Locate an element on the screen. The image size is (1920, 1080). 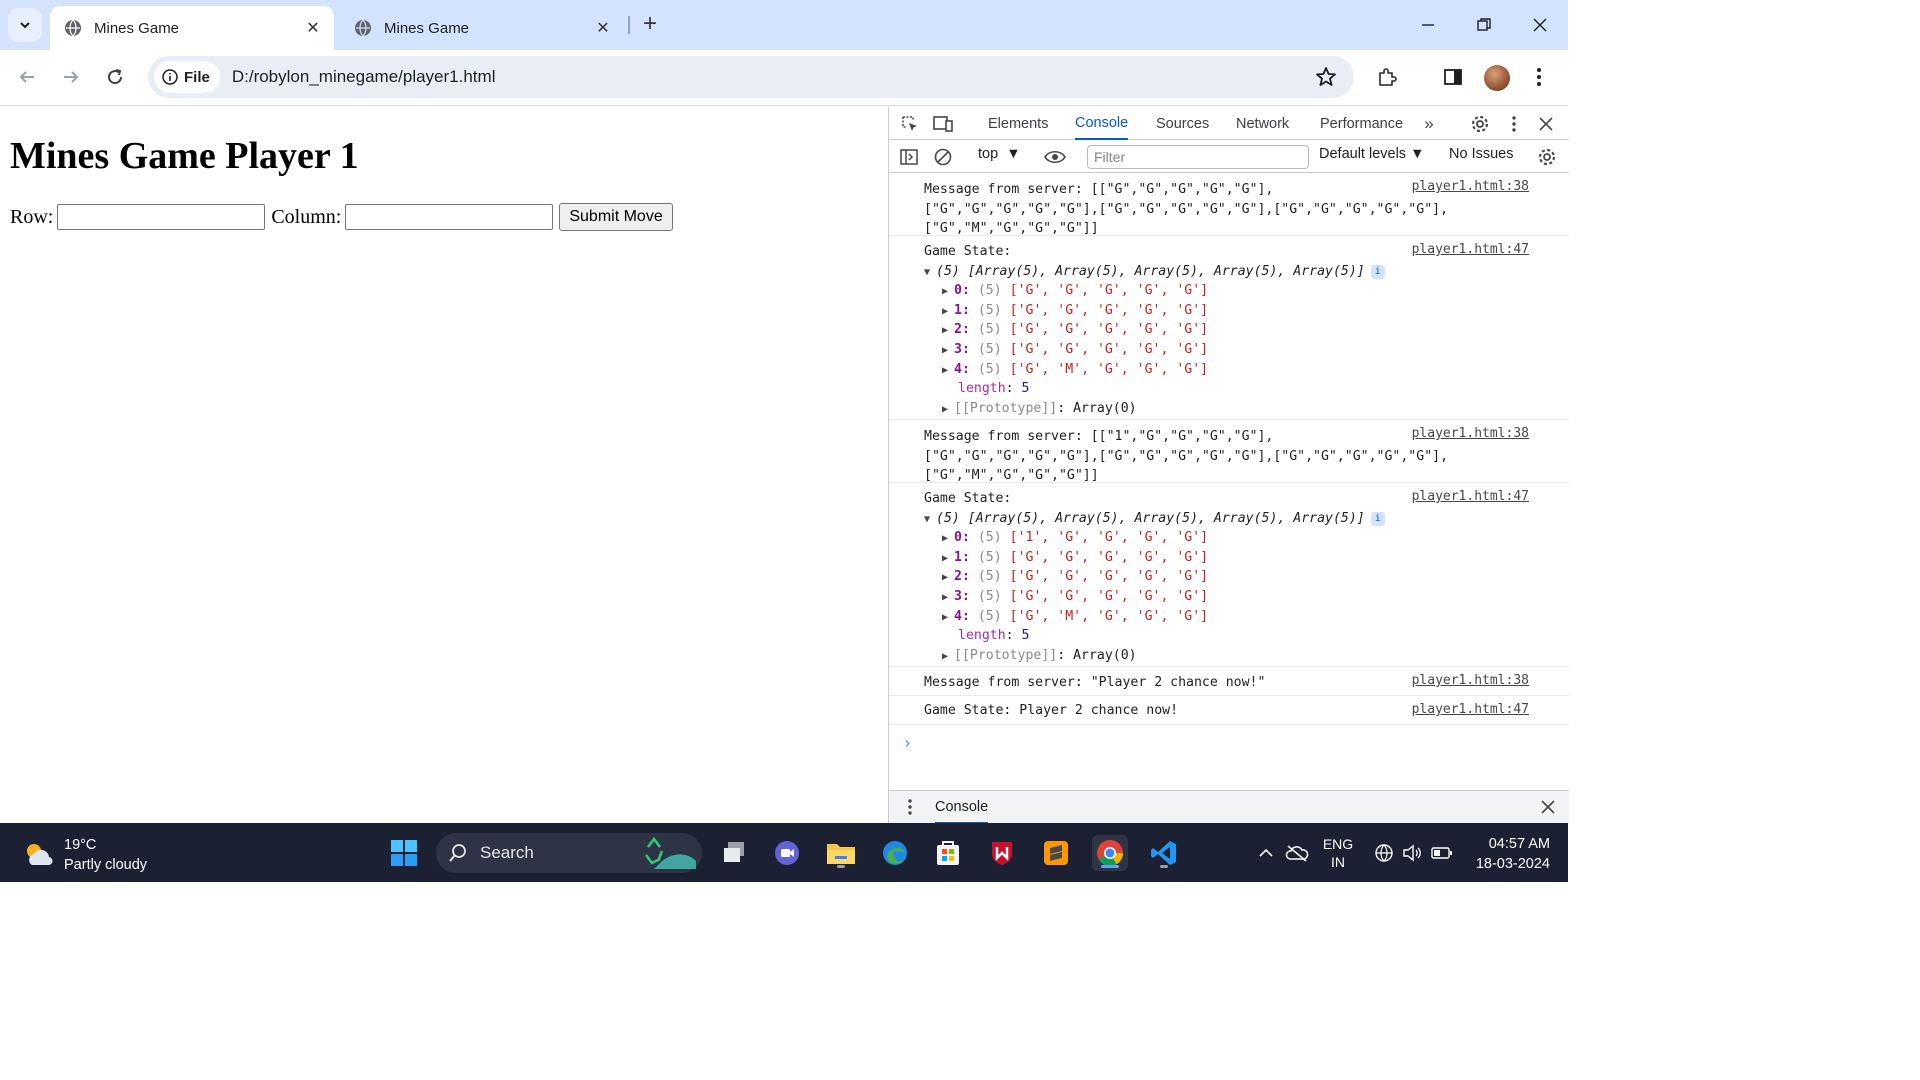
side-panel-button is located at coordinates (1453, 77).